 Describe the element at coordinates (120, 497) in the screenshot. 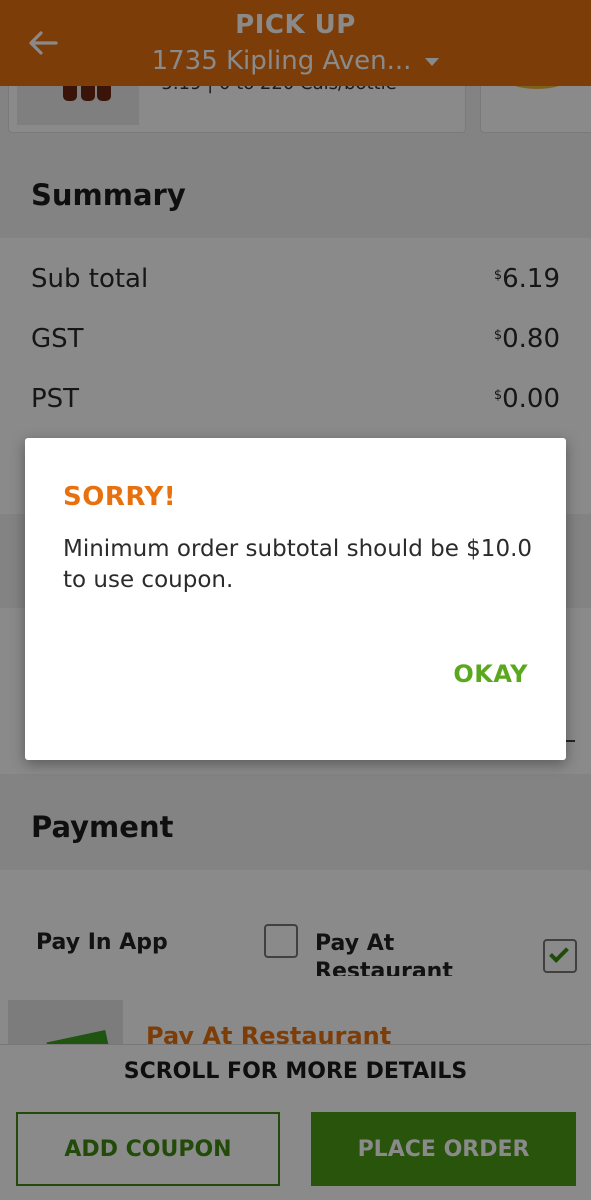

I see `dialog-title: SORRY!` at that location.